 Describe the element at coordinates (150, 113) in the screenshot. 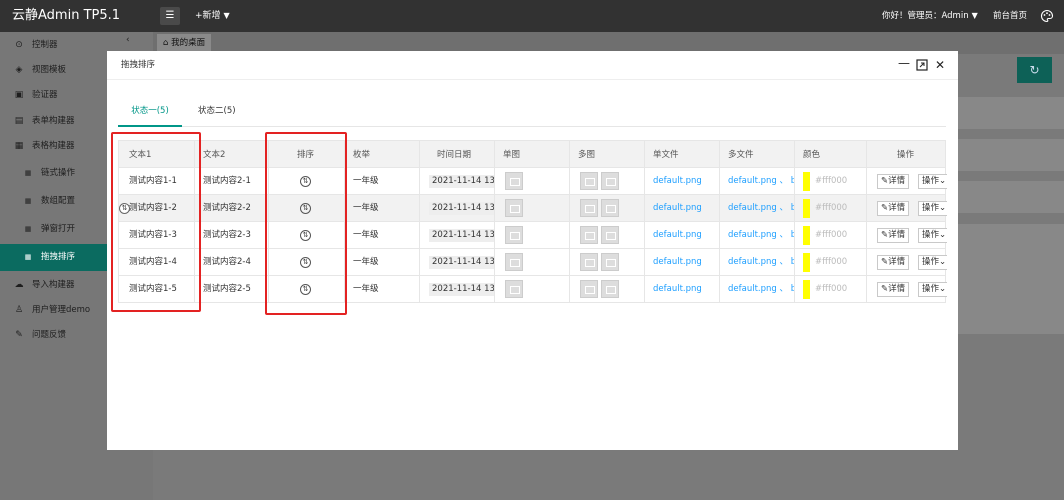

I see `tab-status-one: 状态一(5)` at that location.